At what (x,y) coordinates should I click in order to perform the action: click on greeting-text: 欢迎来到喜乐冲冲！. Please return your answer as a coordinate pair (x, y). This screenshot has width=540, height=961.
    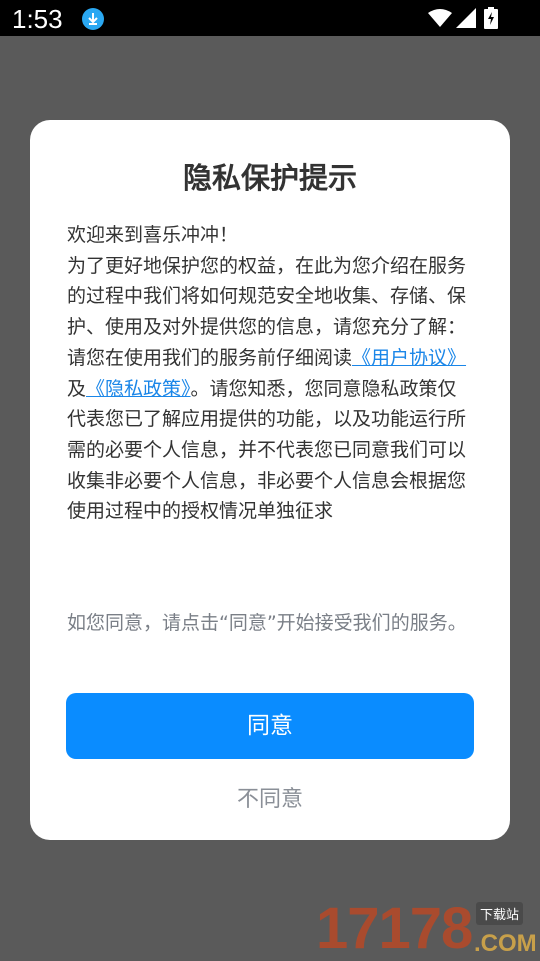
    Looking at the image, I should click on (153, 235).